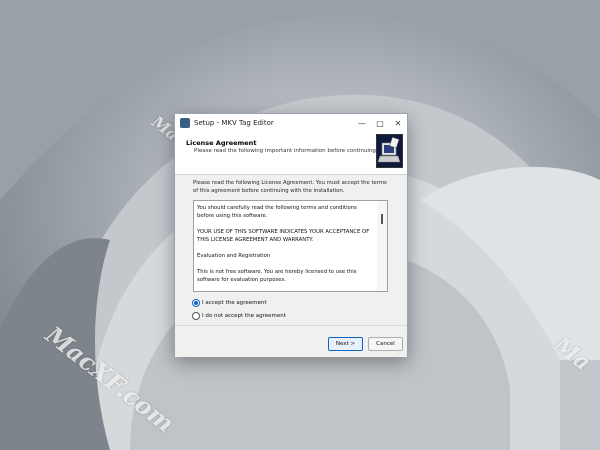 The image size is (600, 450). What do you see at coordinates (234, 303) in the screenshot?
I see `accept-label: I accept the agreement` at bounding box center [234, 303].